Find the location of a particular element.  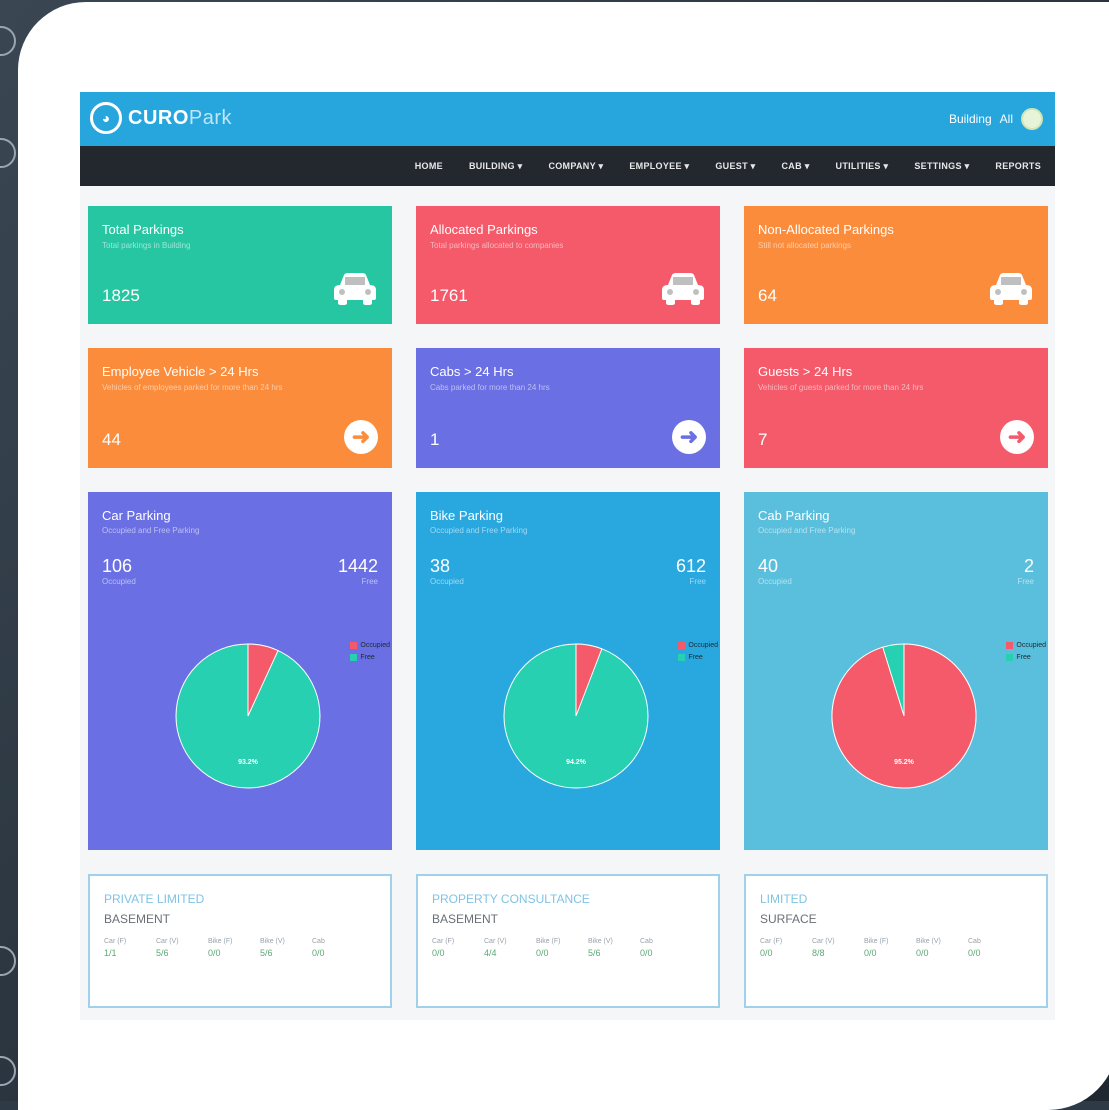

occupied-count: 40 is located at coordinates (768, 566).